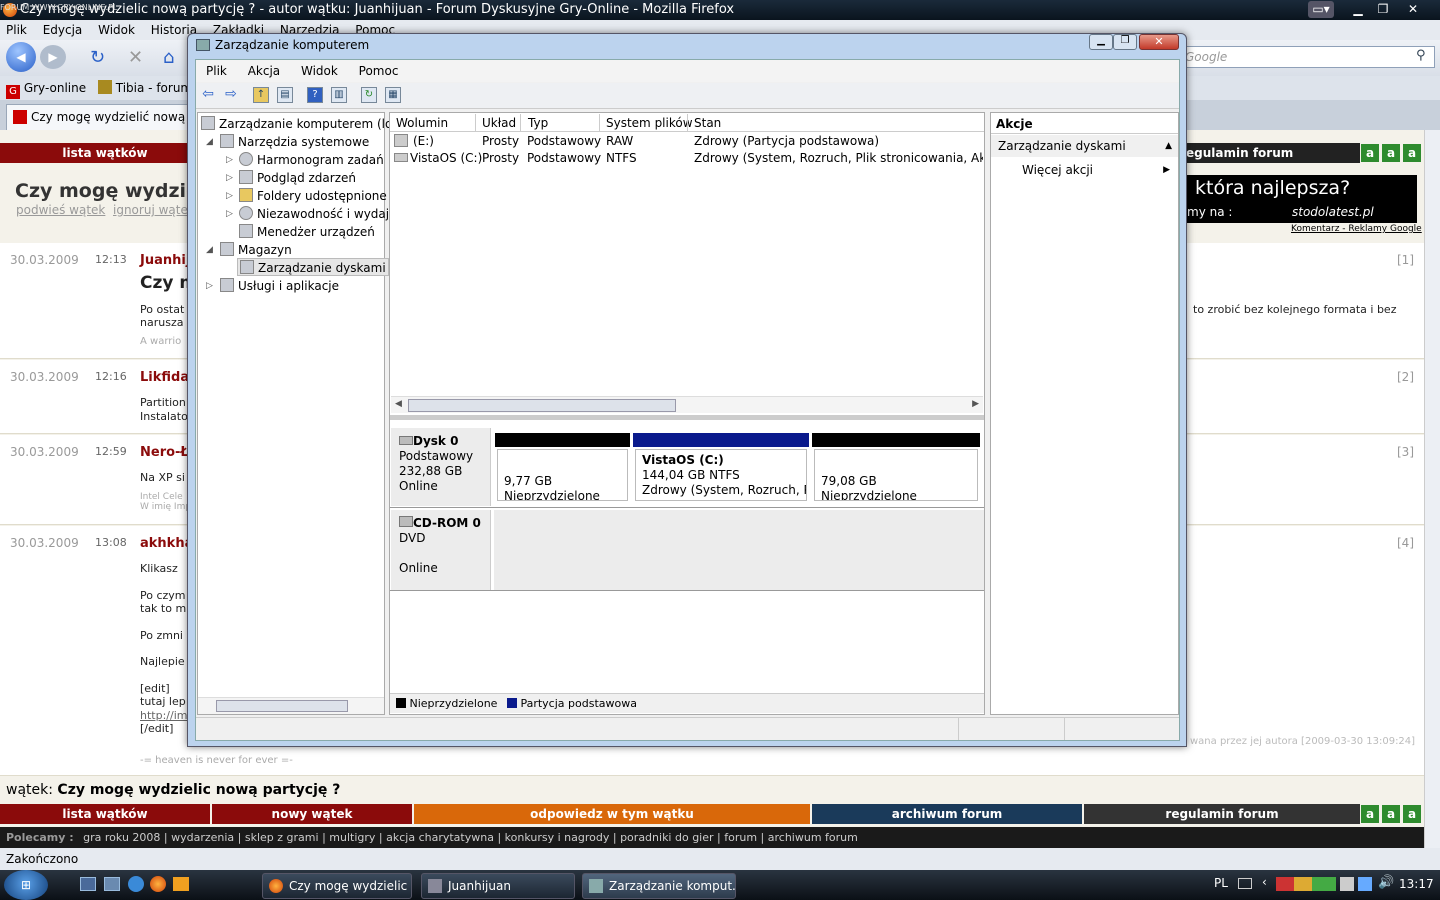  What do you see at coordinates (112, 884) in the screenshot?
I see `switch-windows-icon` at bounding box center [112, 884].